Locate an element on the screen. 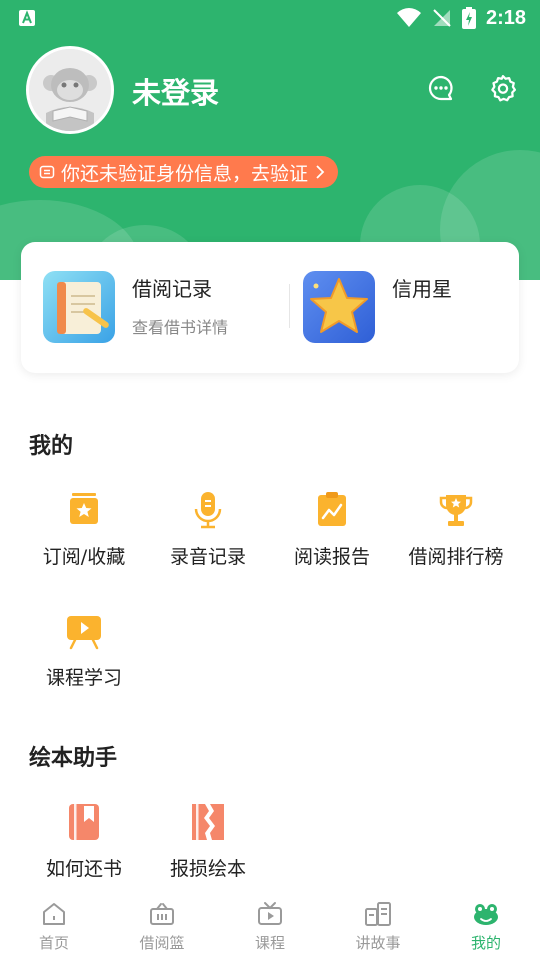 This screenshot has width=540, height=960. id-card-icon is located at coordinates (47, 172).